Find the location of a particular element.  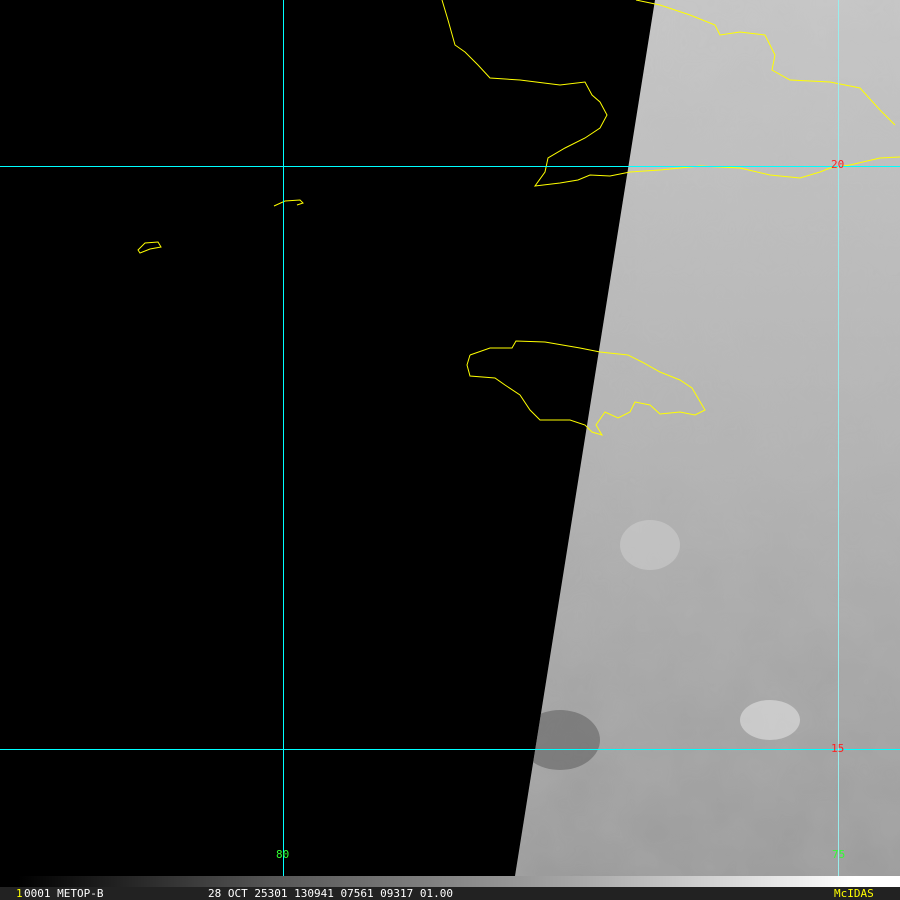

lon-label-75: 75 is located at coordinates (839, 854).